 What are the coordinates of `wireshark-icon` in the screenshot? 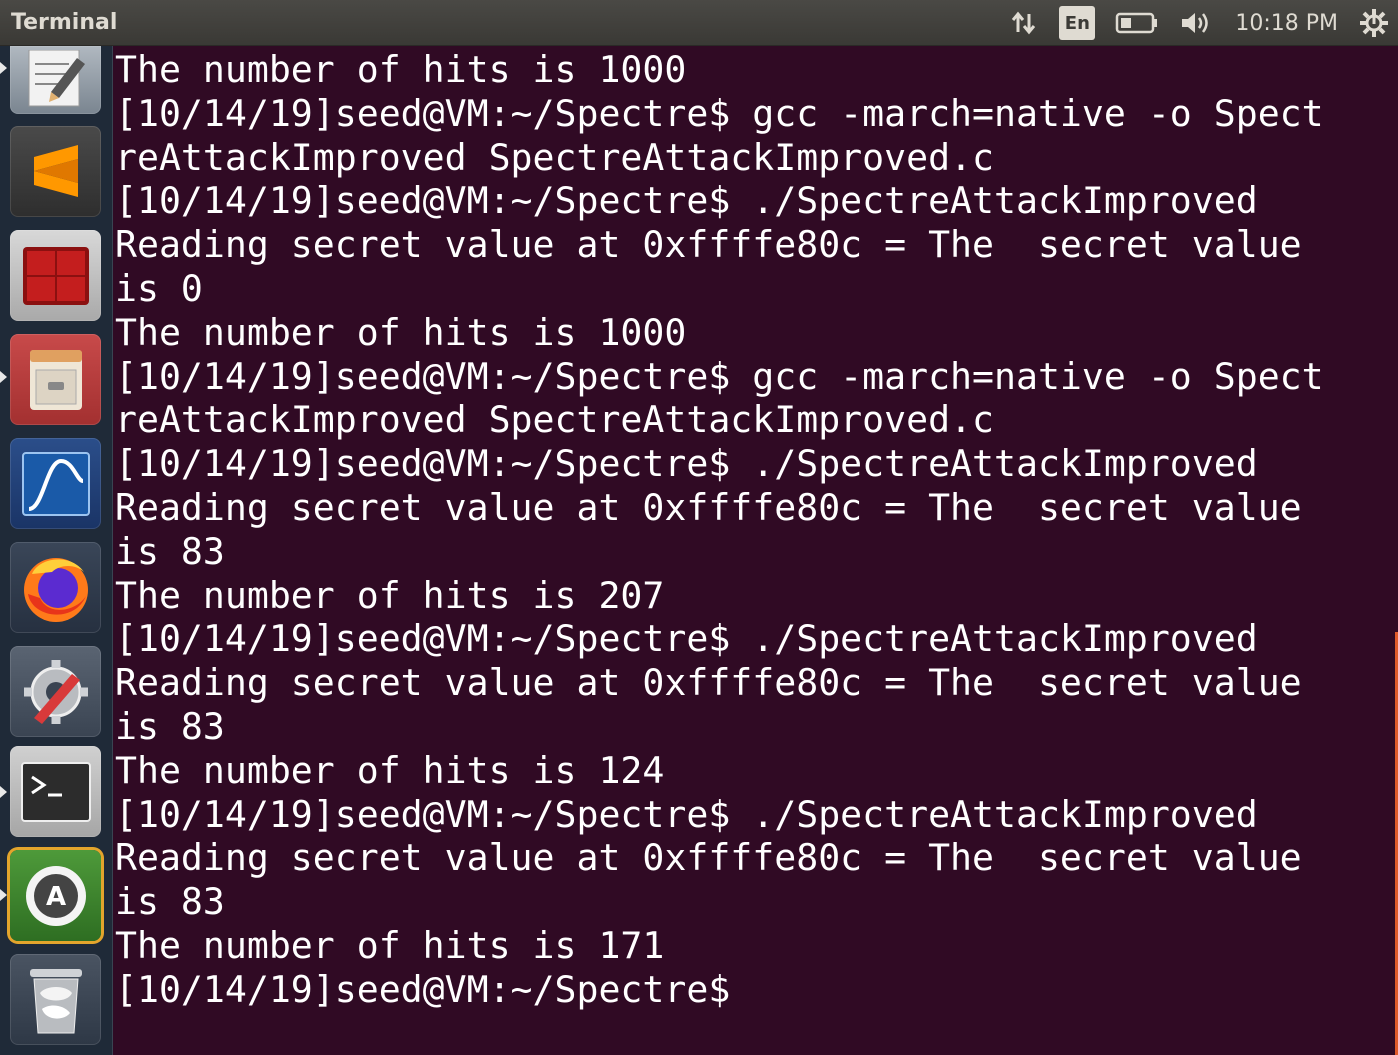 It's located at (55, 483).